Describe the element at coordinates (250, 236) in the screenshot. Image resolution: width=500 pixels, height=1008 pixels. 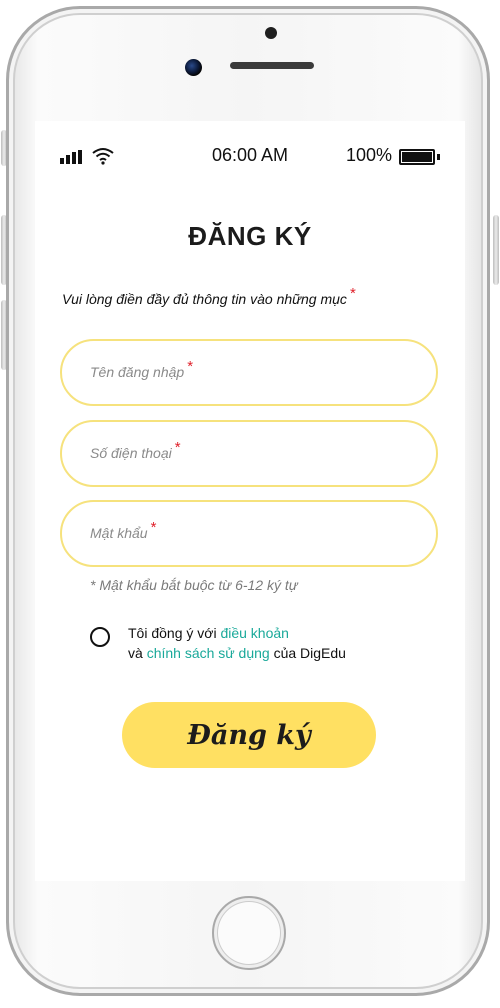
I see `page-title: ĐĂNG KÝ` at that location.